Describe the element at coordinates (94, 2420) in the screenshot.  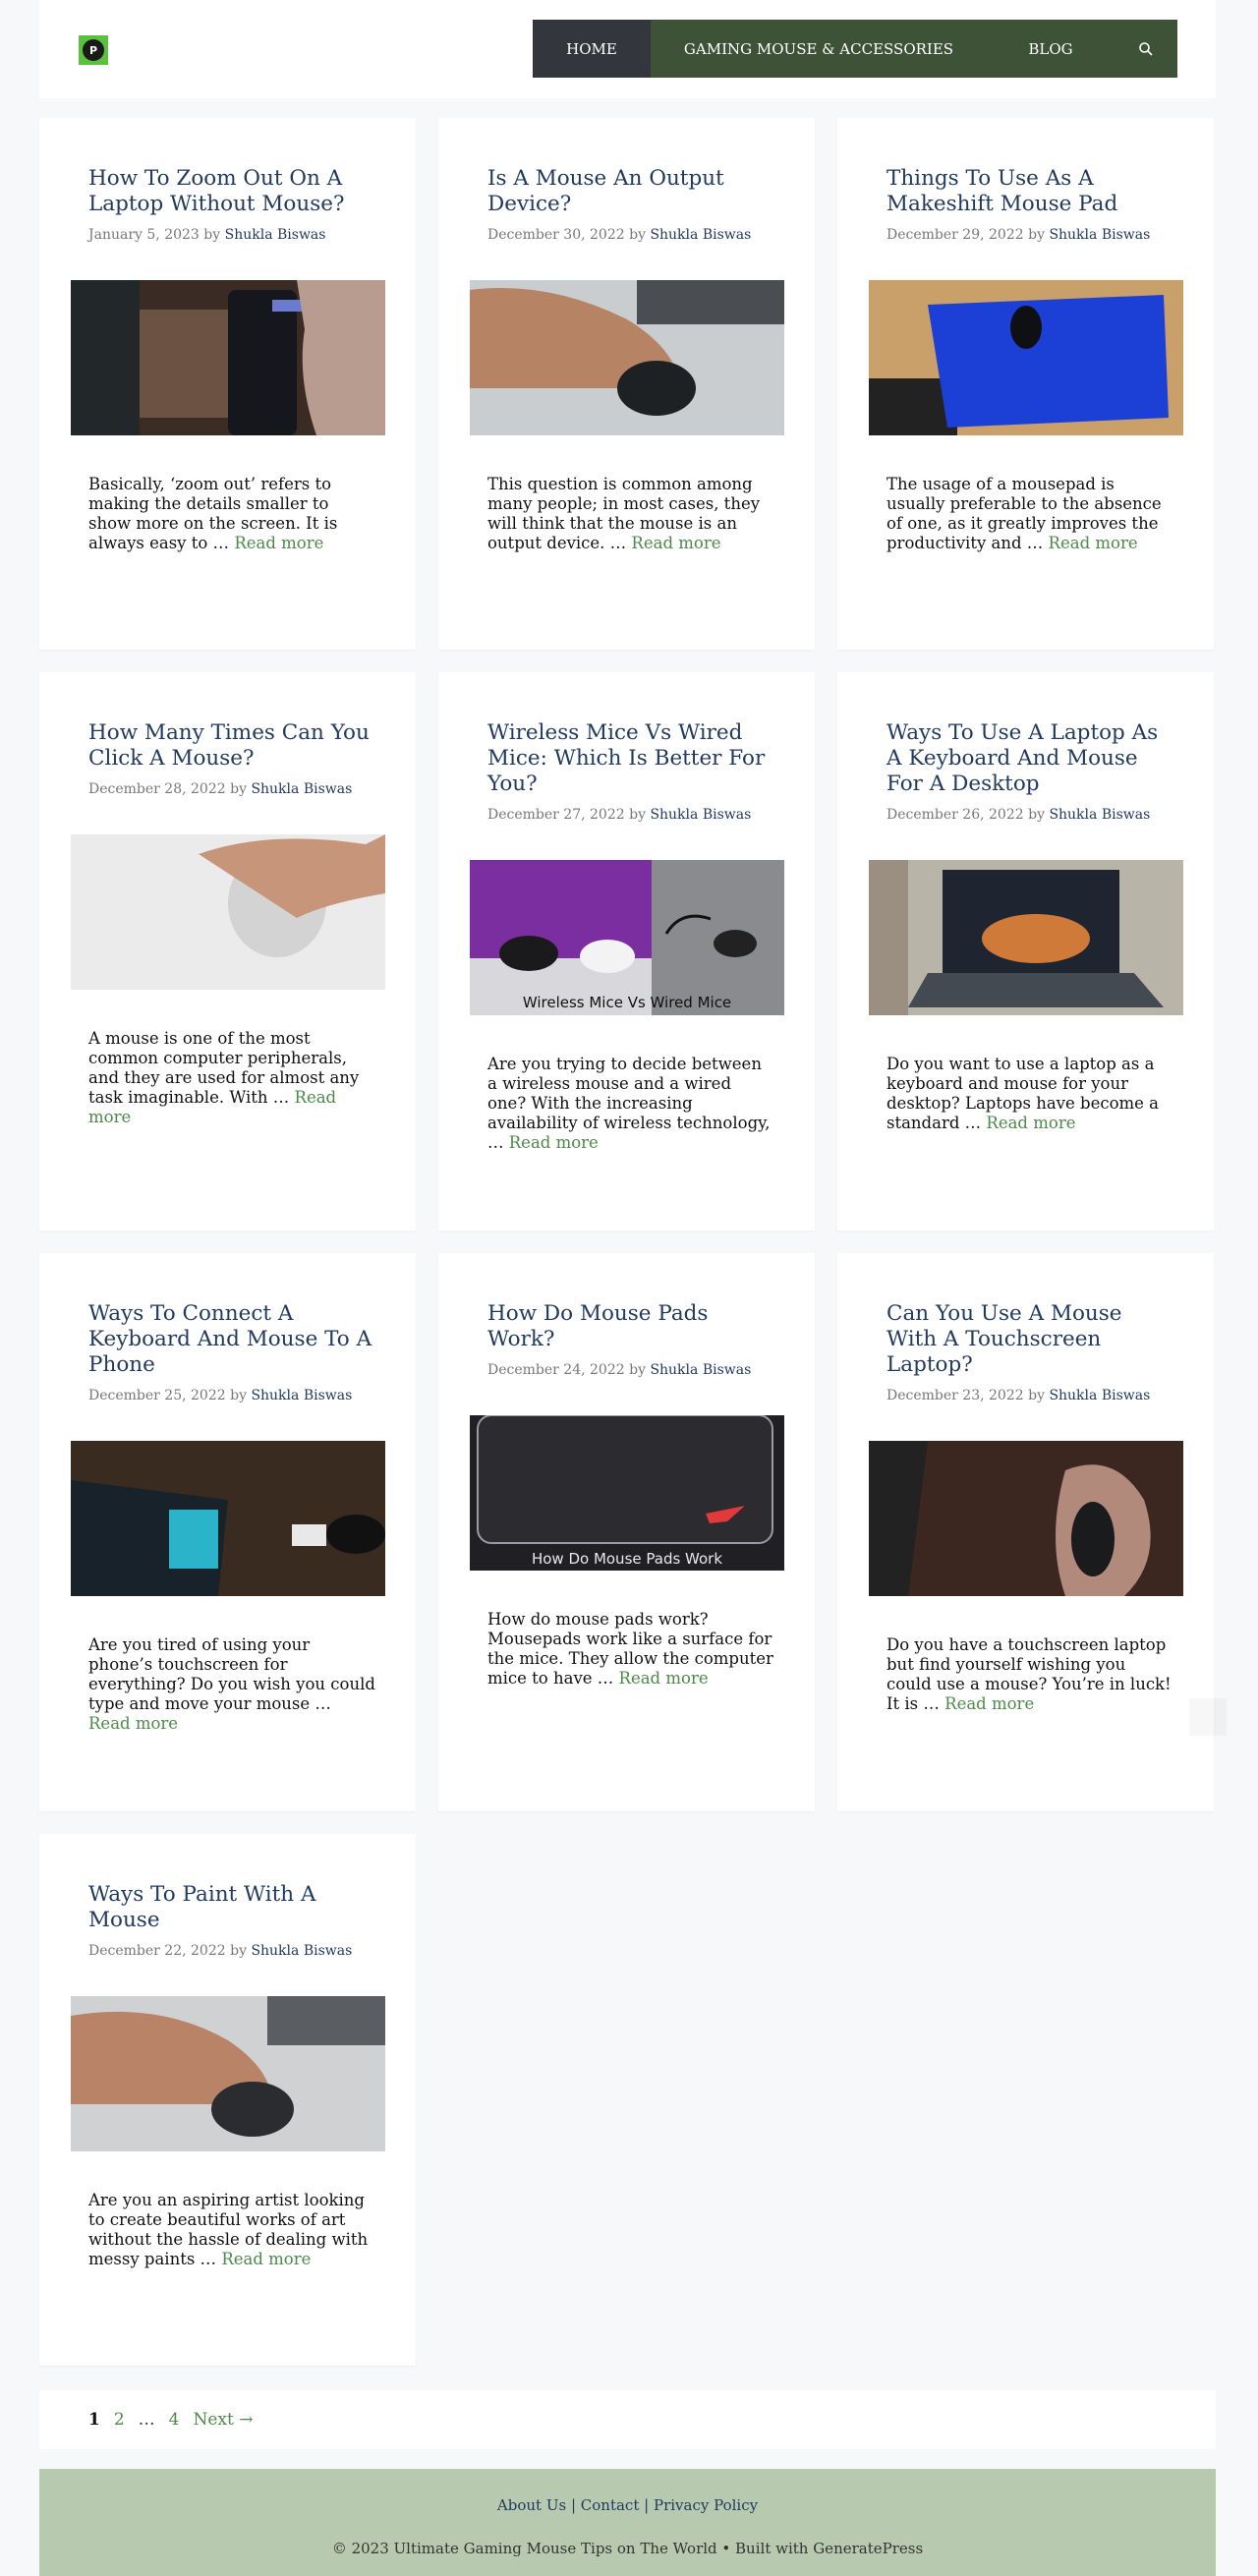
I see `page-current: 1` at that location.